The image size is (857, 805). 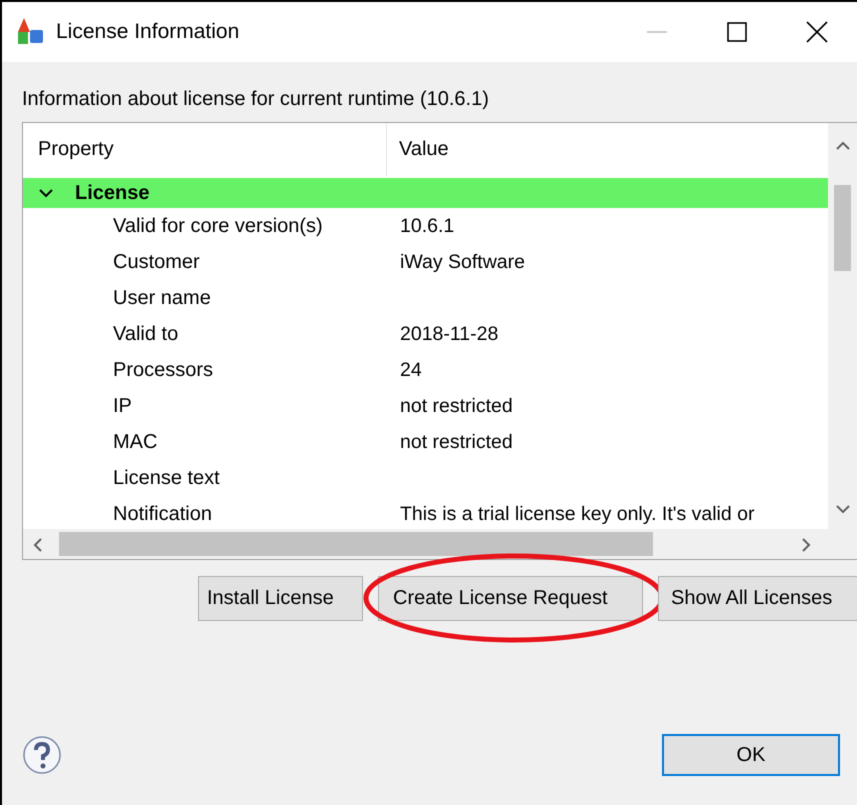 What do you see at coordinates (256, 100) in the screenshot?
I see `description-label: Information about license for current runtime (10.6.1)` at bounding box center [256, 100].